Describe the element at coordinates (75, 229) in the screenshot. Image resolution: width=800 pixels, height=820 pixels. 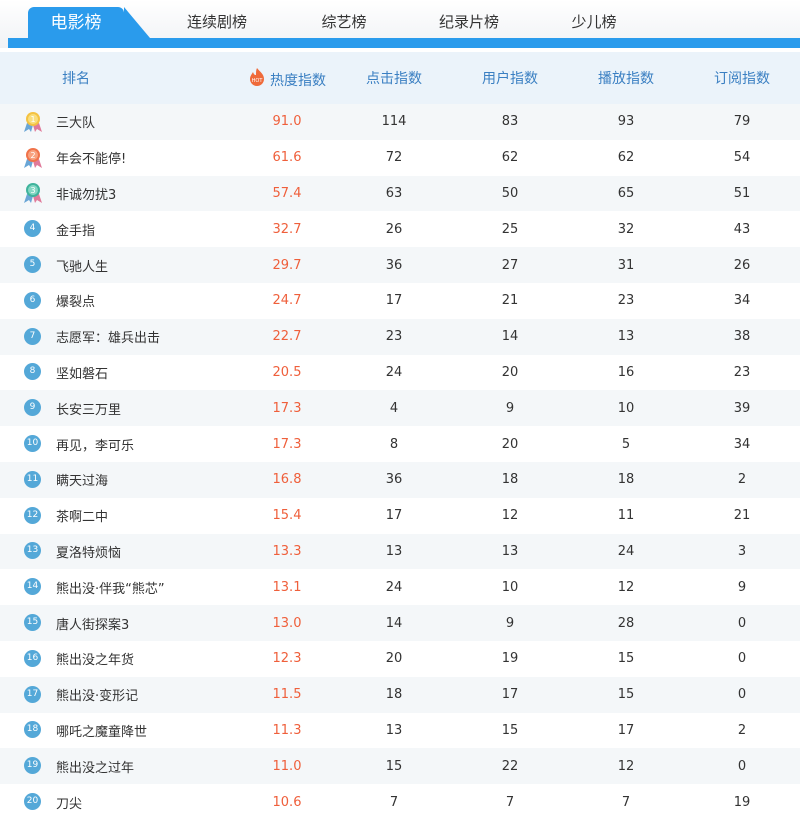
I see `title-text: 金手指` at that location.